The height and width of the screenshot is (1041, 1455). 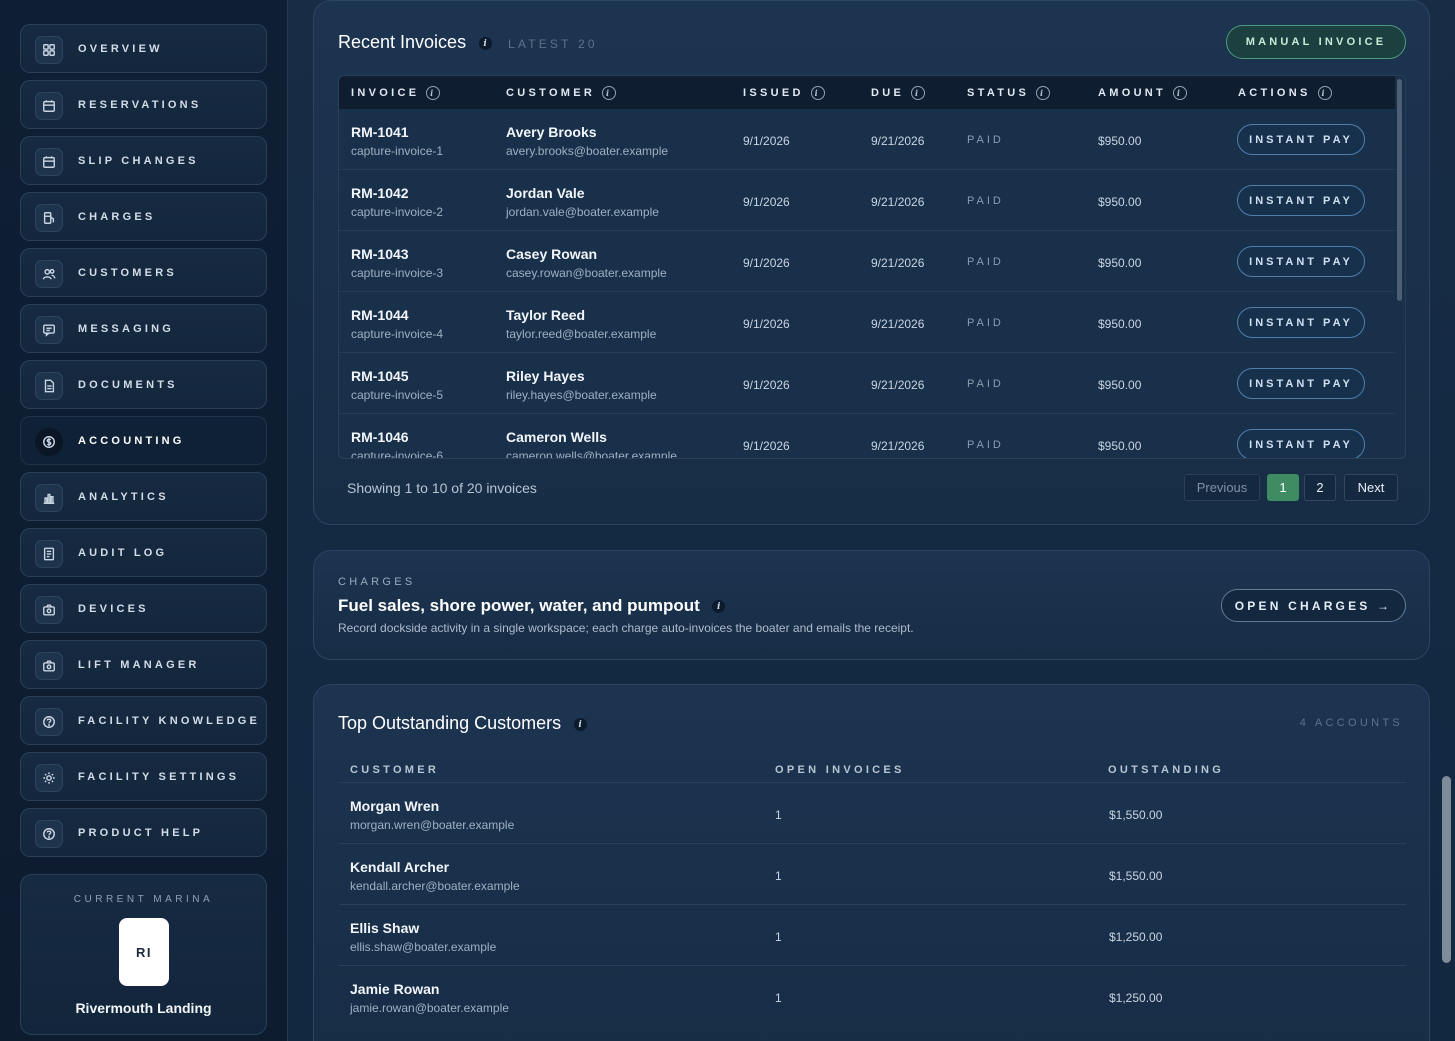 What do you see at coordinates (143, 104) in the screenshot?
I see `sidebar-item-reservations: RESERVATIONS` at bounding box center [143, 104].